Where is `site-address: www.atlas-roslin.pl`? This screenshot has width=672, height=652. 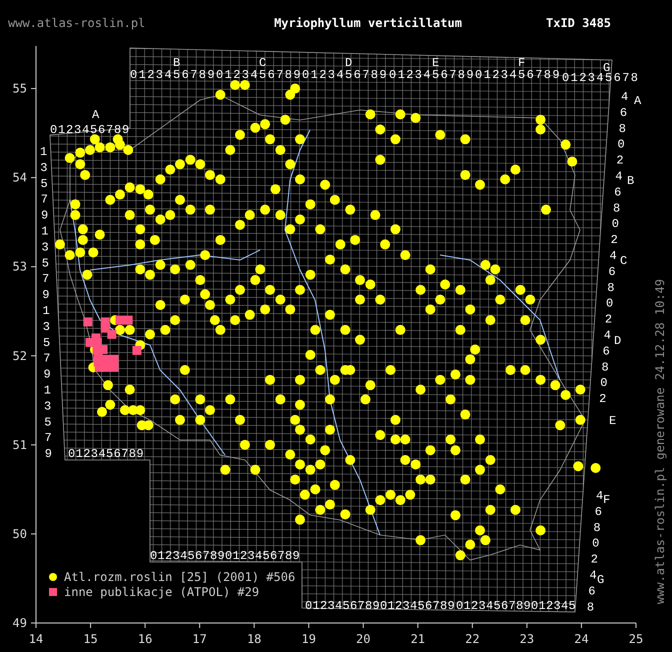
site-address: www.atlas-roslin.pl is located at coordinates (77, 23).